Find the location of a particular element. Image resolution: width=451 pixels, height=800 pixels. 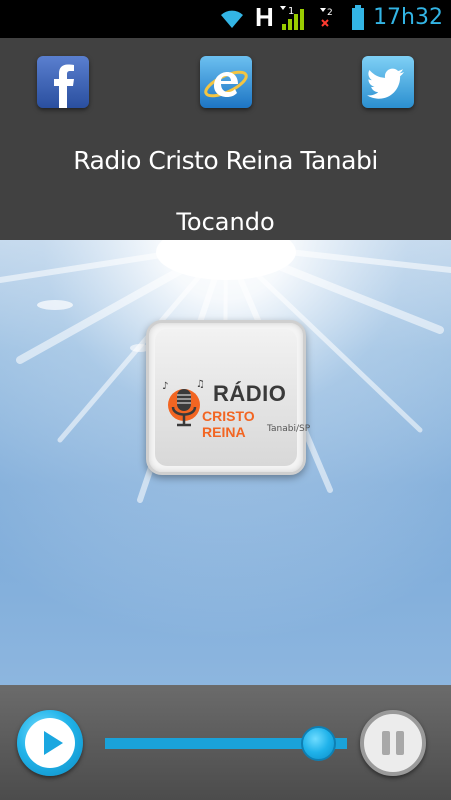

station-logo: ♪ ♫ RÁDIO CRISTO REINA Tanabi/SP is located at coordinates (228, 397).